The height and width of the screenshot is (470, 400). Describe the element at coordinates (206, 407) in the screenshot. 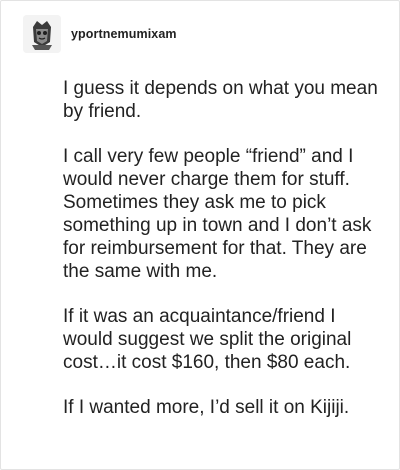

I see `post-paragraph-4: If I wanted more, I’d sell it on Kijiji.` at that location.